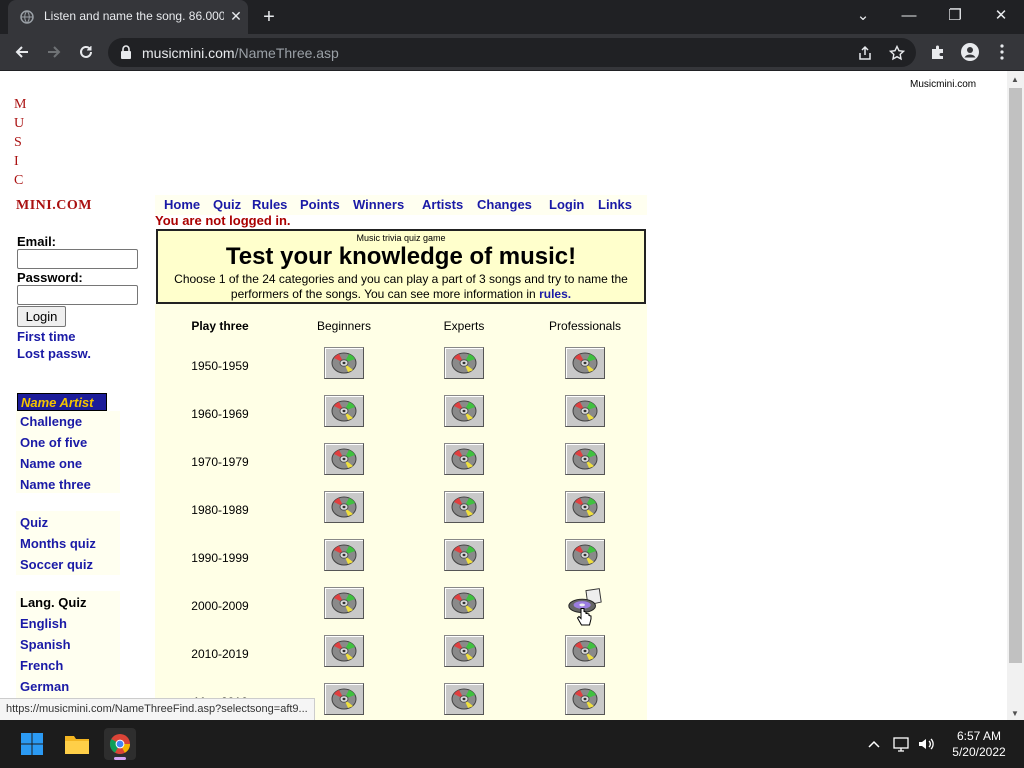 This screenshot has width=1024, height=768. I want to click on forward-button, so click(54, 52).